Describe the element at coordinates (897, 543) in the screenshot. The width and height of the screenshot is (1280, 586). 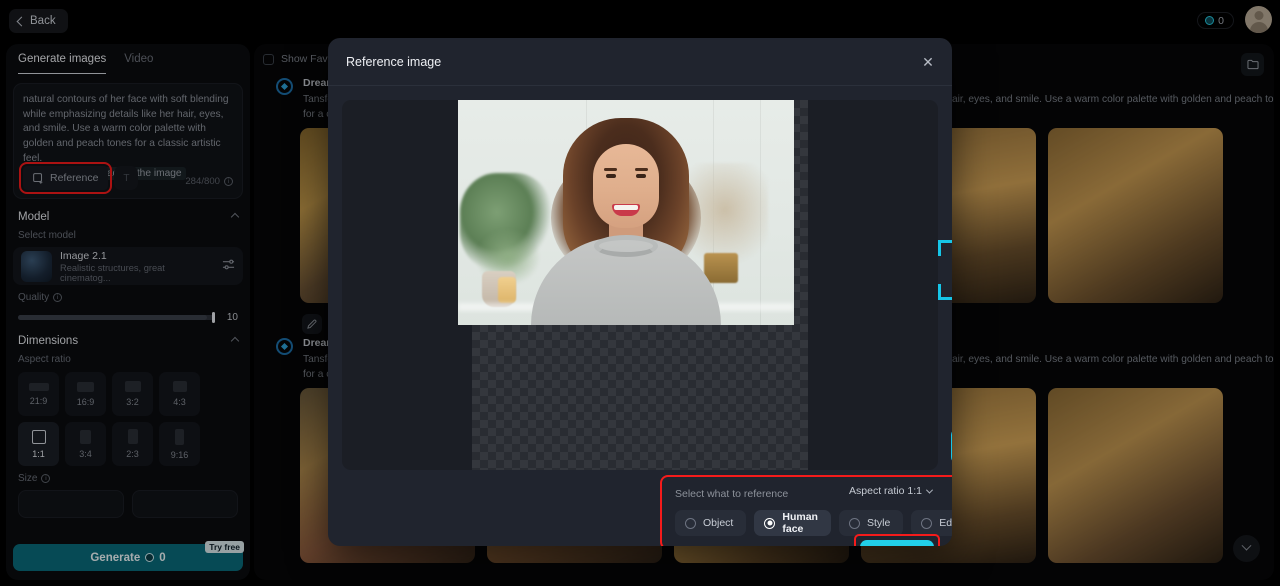
I see `save-button: Save` at that location.